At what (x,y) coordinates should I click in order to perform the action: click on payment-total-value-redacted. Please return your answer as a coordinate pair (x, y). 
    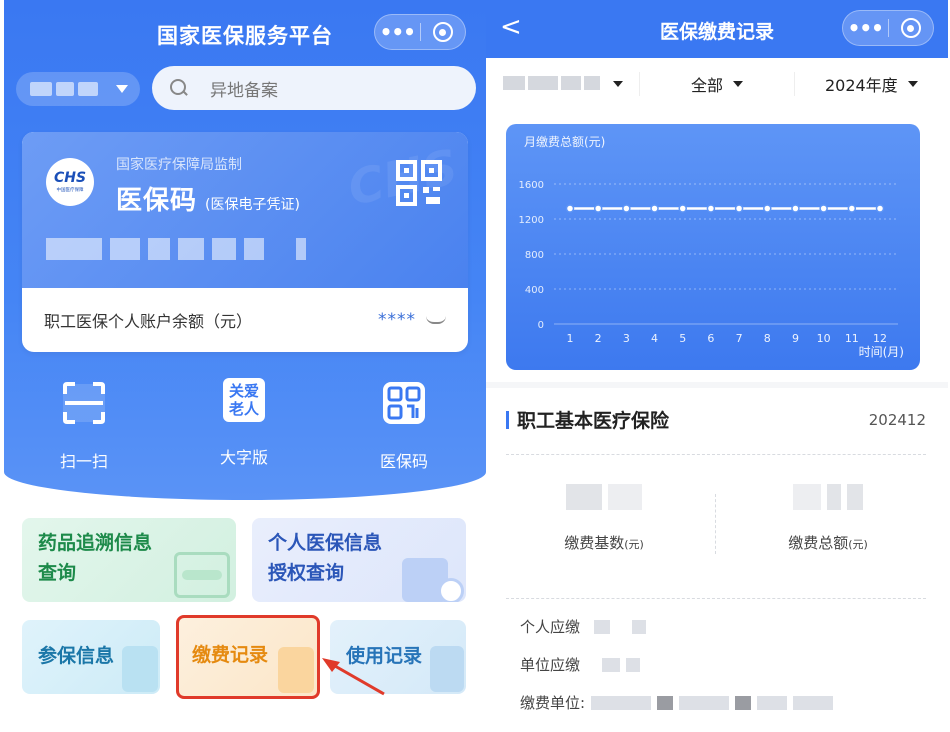
    Looking at the image, I should click on (828, 499).